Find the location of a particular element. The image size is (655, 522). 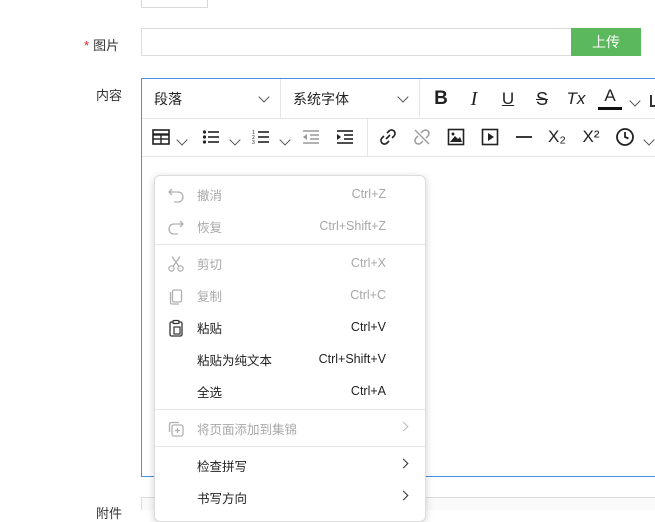

media-icon is located at coordinates (490, 137).